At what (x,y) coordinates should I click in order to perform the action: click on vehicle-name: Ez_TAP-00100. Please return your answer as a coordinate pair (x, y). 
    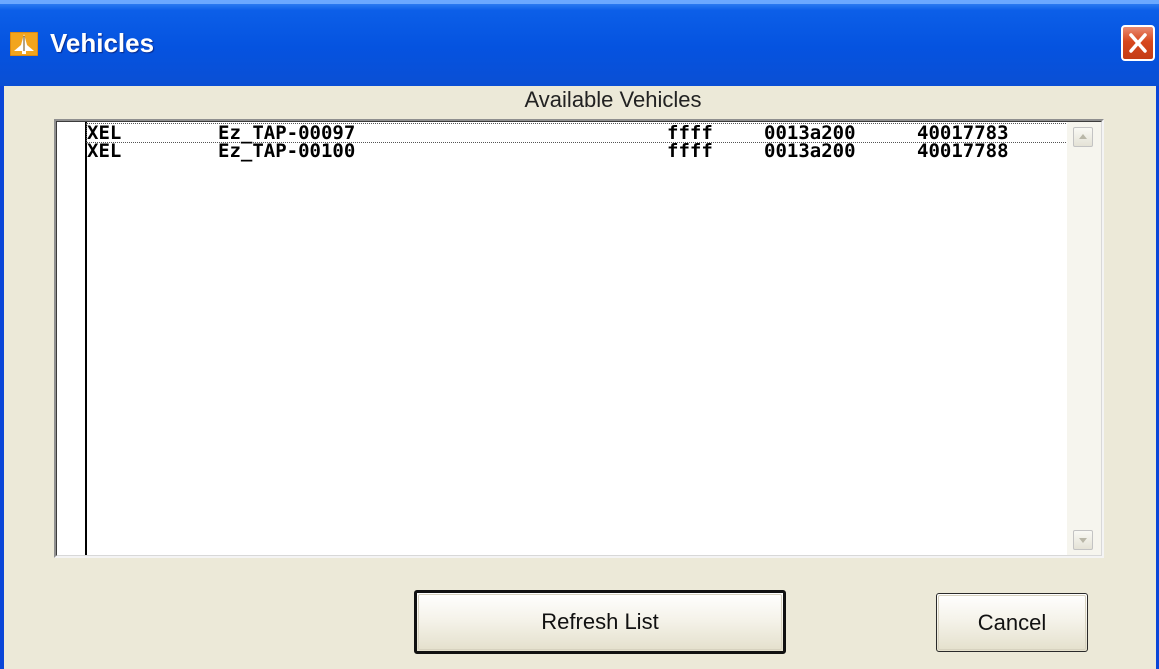
    Looking at the image, I should click on (287, 151).